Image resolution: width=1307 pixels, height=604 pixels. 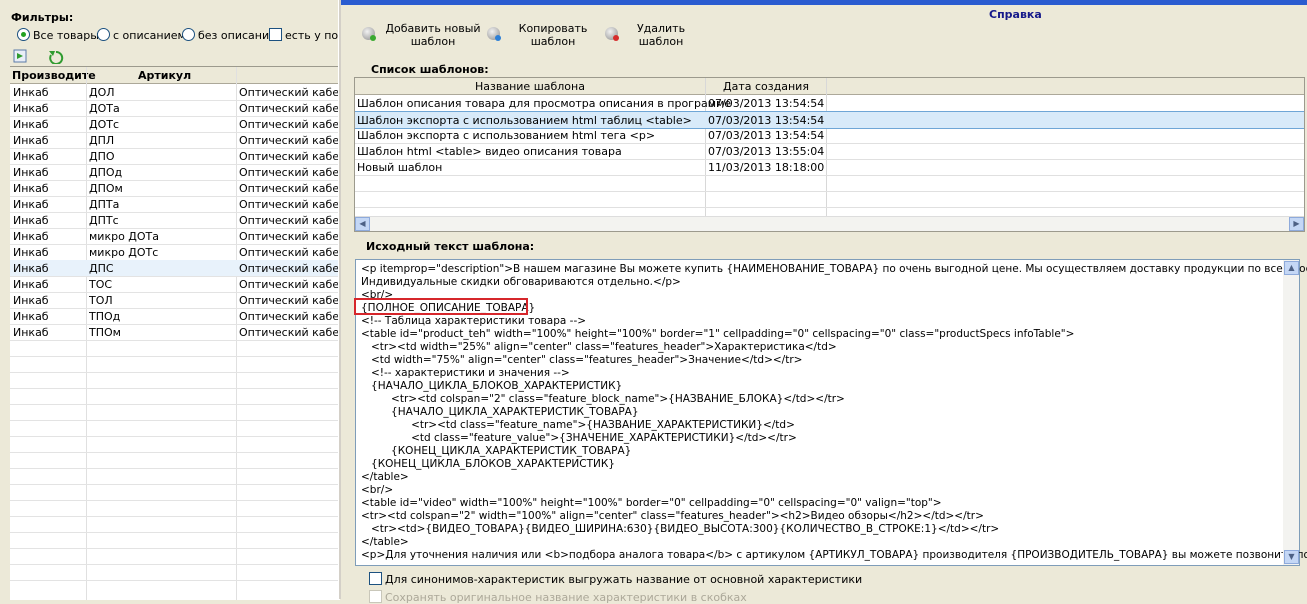 I want to click on table-row: Инкаб ТОЛ Оптический кабель, so click(x=175, y=300).